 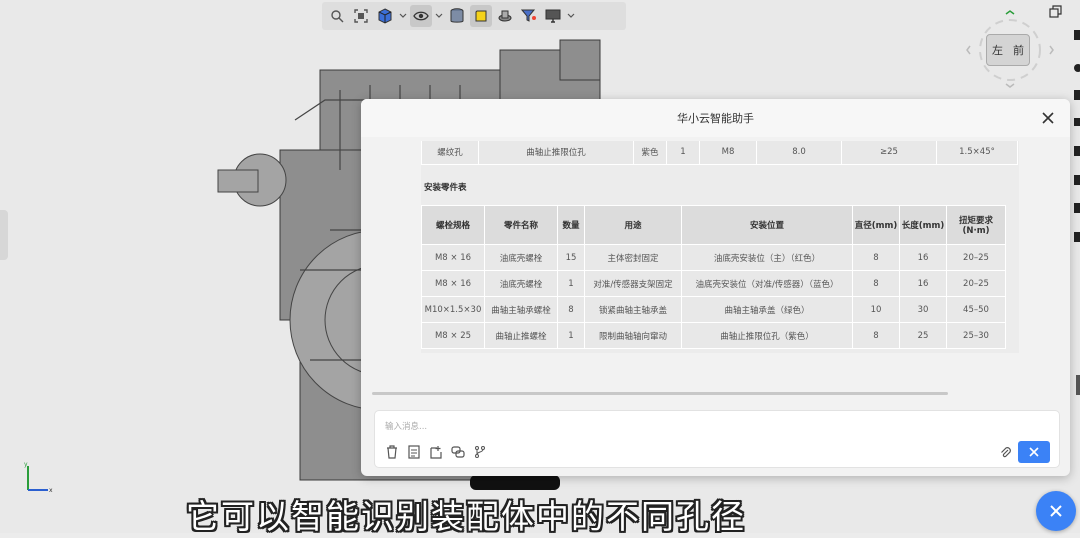 I want to click on view-toolbar, so click(x=474, y=16).